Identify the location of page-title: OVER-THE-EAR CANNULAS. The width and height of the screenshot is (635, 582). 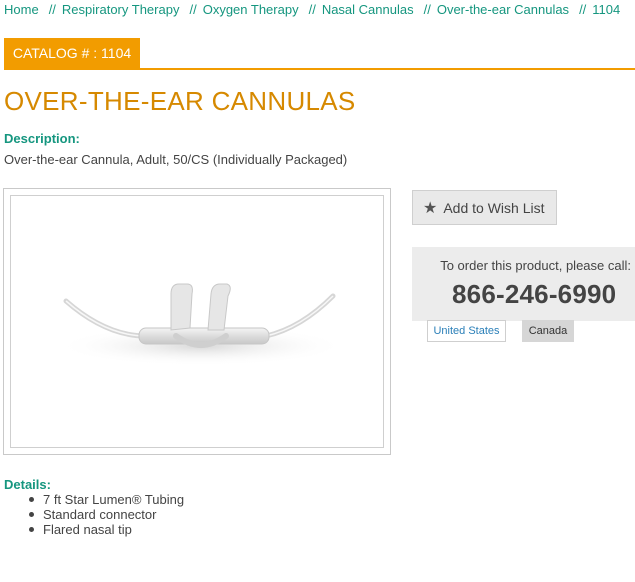
(180, 101).